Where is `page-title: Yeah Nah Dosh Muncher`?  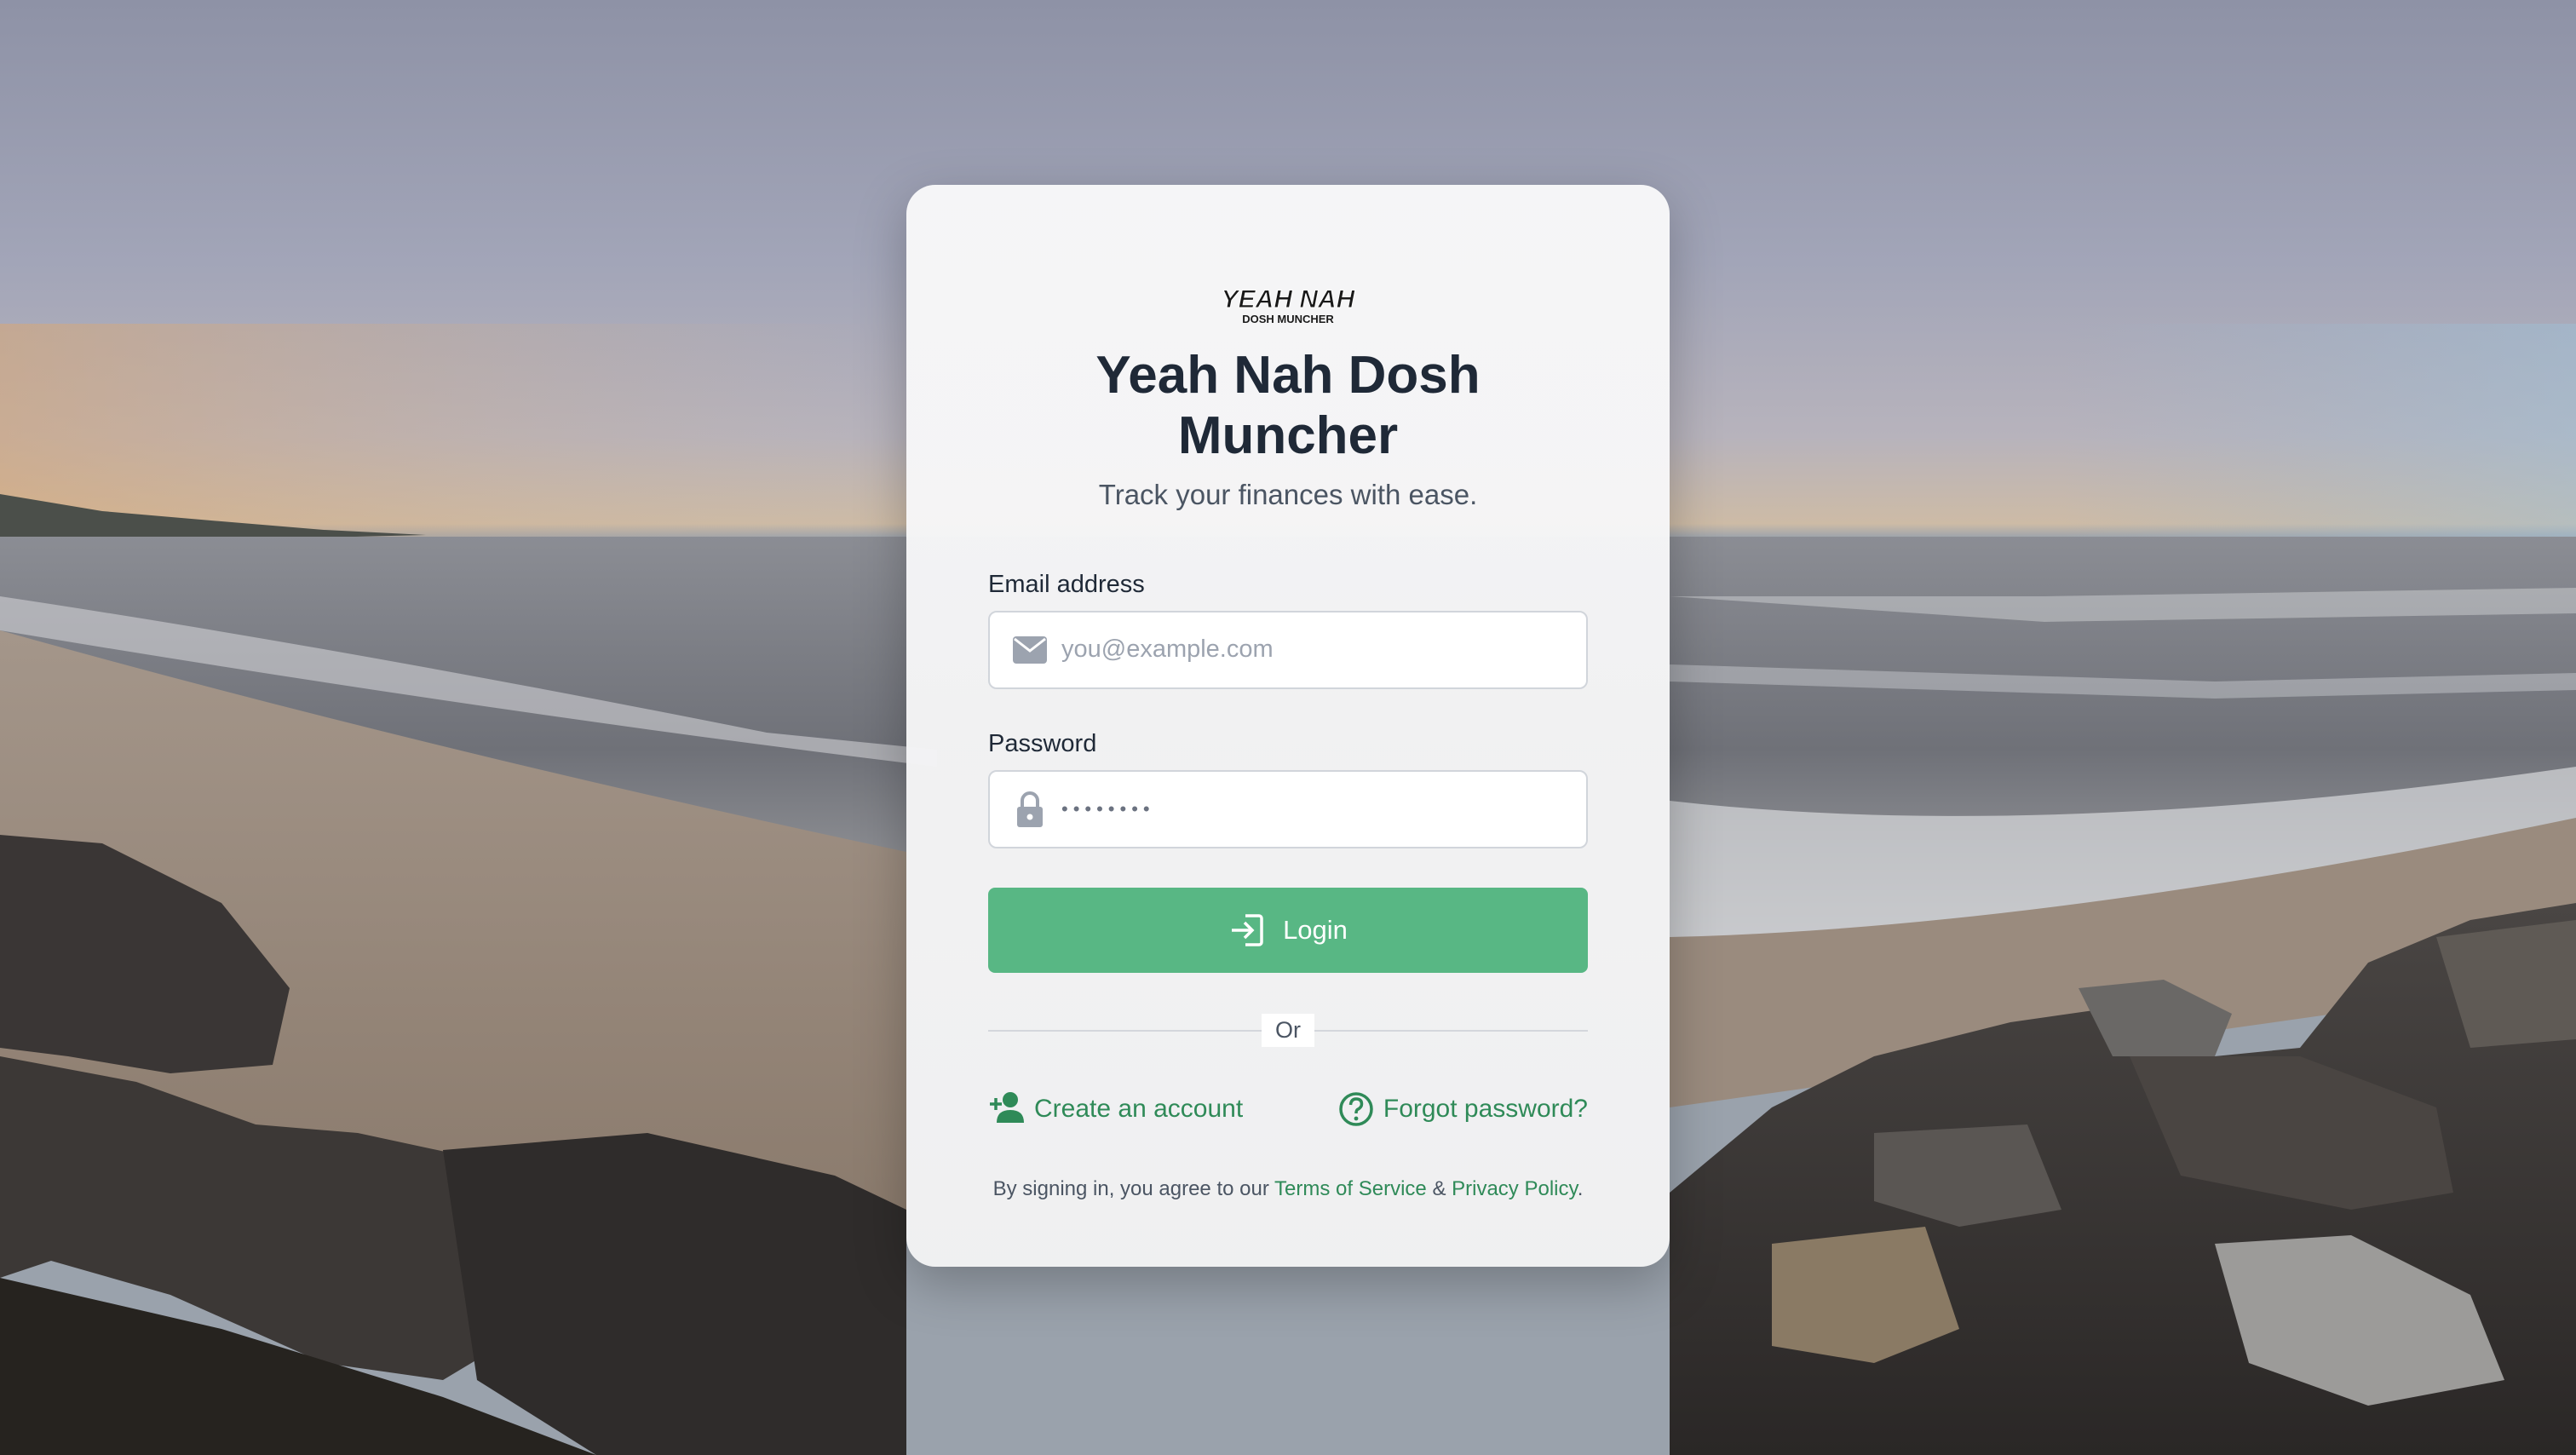
page-title: Yeah Nah Dosh Muncher is located at coordinates (1288, 406).